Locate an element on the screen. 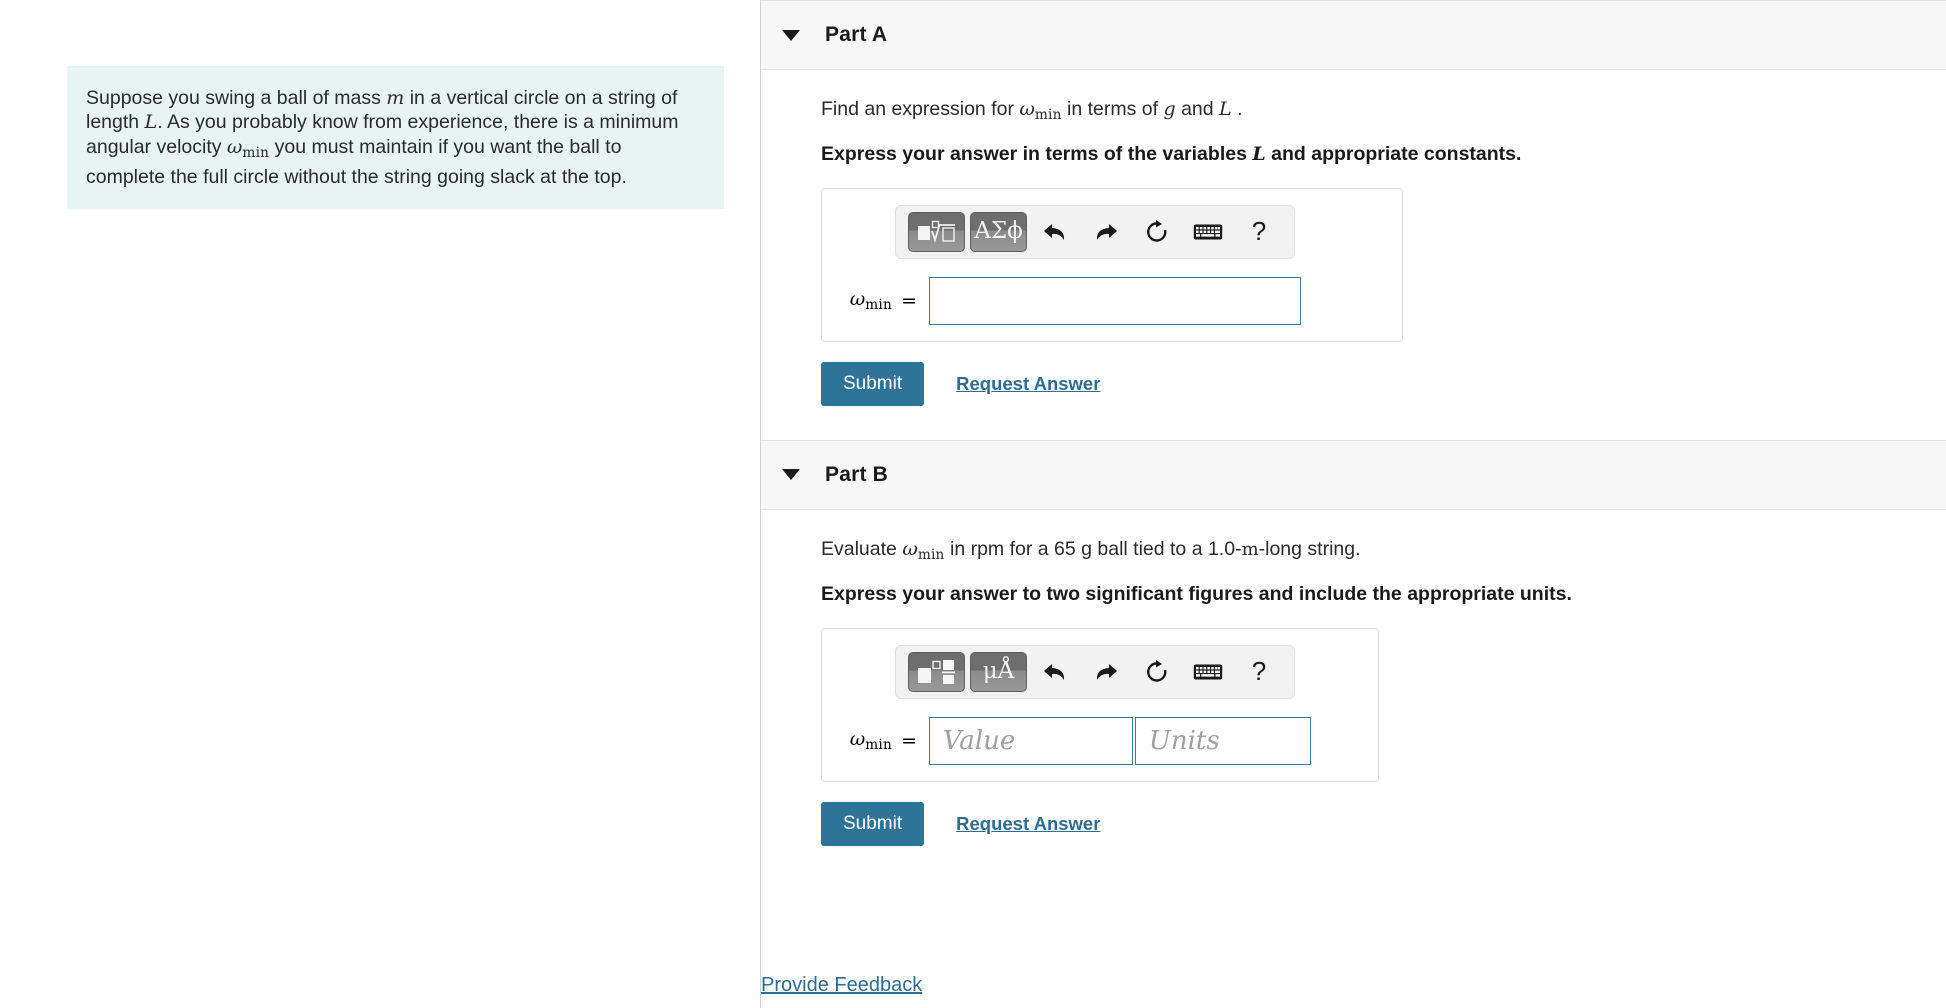 This screenshot has height=1008, width=1946. part-a-variable-label: ωmin is located at coordinates (865, 300).